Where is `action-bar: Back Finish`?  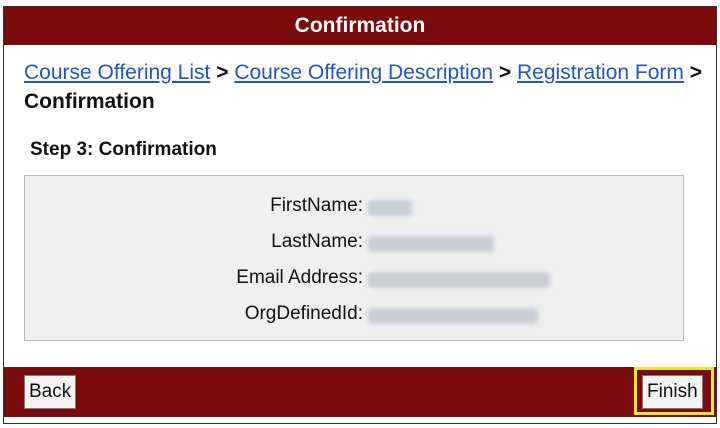 action-bar: Back Finish is located at coordinates (360, 392).